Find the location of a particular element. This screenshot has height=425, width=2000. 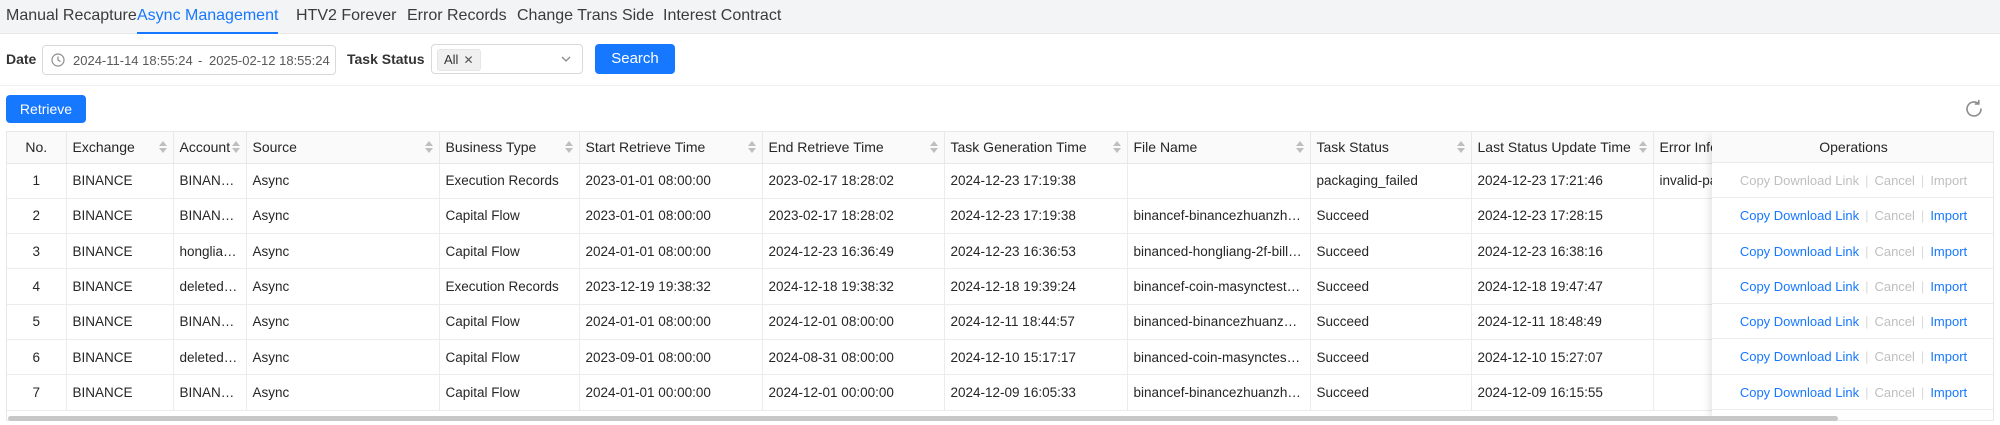

cell-start: 2023-09-01 08:00:00 is located at coordinates (671, 357).